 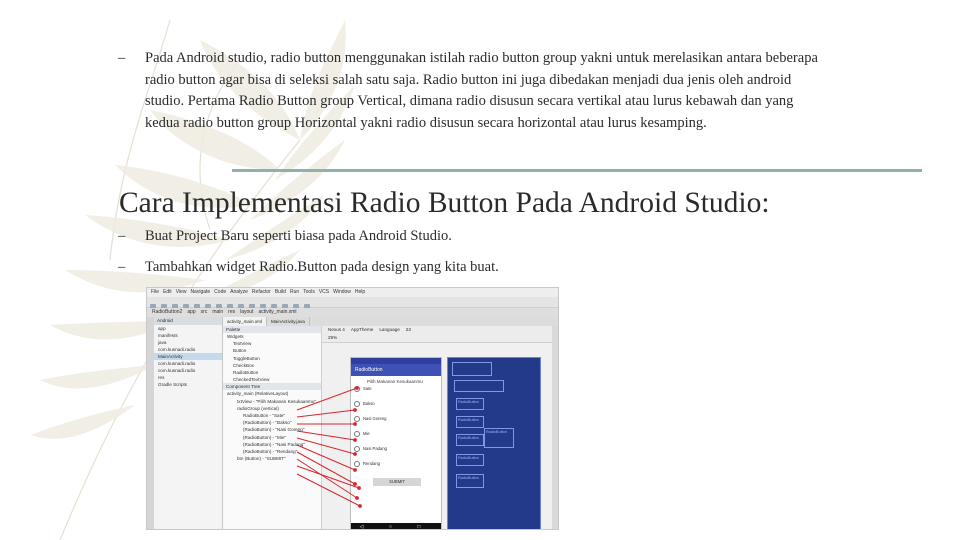 I want to click on radio-option: Bakso, so click(x=396, y=406).